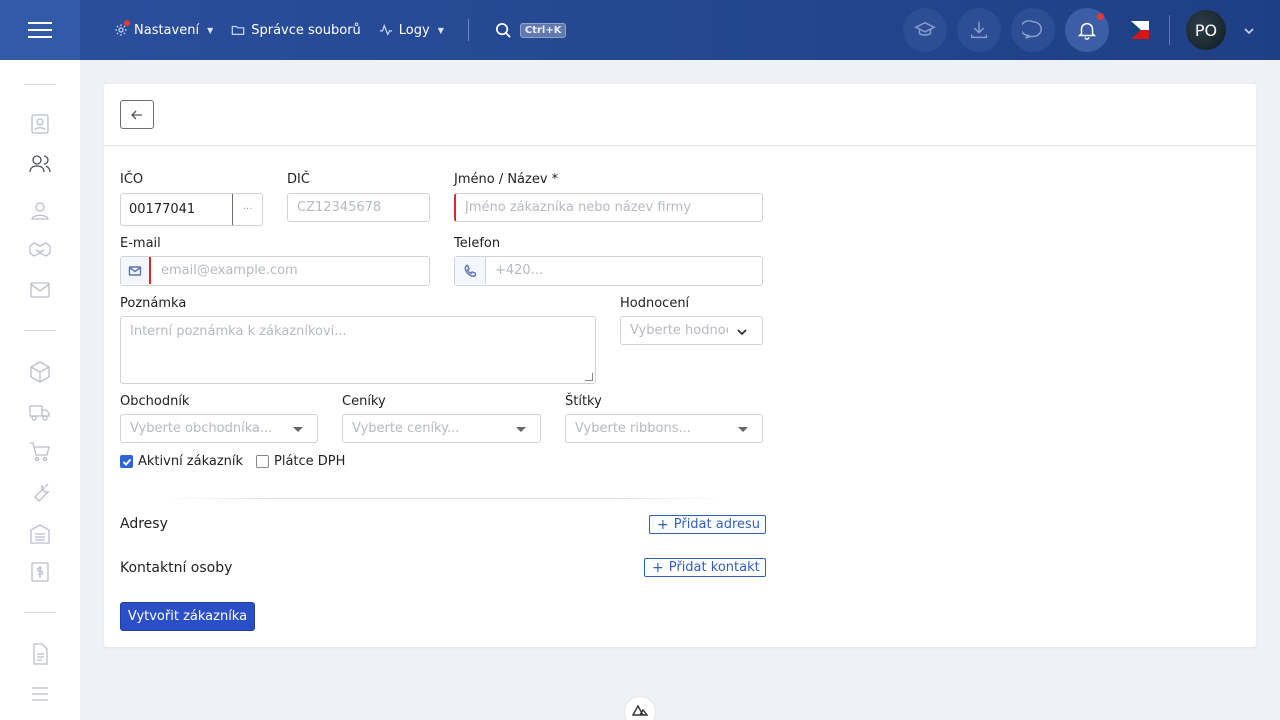 Image resolution: width=1280 pixels, height=720 pixels. Describe the element at coordinates (1100, 16) in the screenshot. I see `notification-dot` at that location.